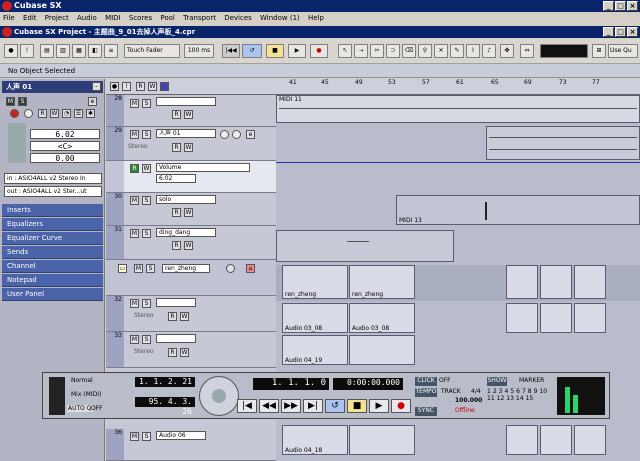 The width and height of the screenshot is (640, 461). Describe the element at coordinates (65, 146) in the screenshot. I see `inspector-pan-field: <C>` at that location.